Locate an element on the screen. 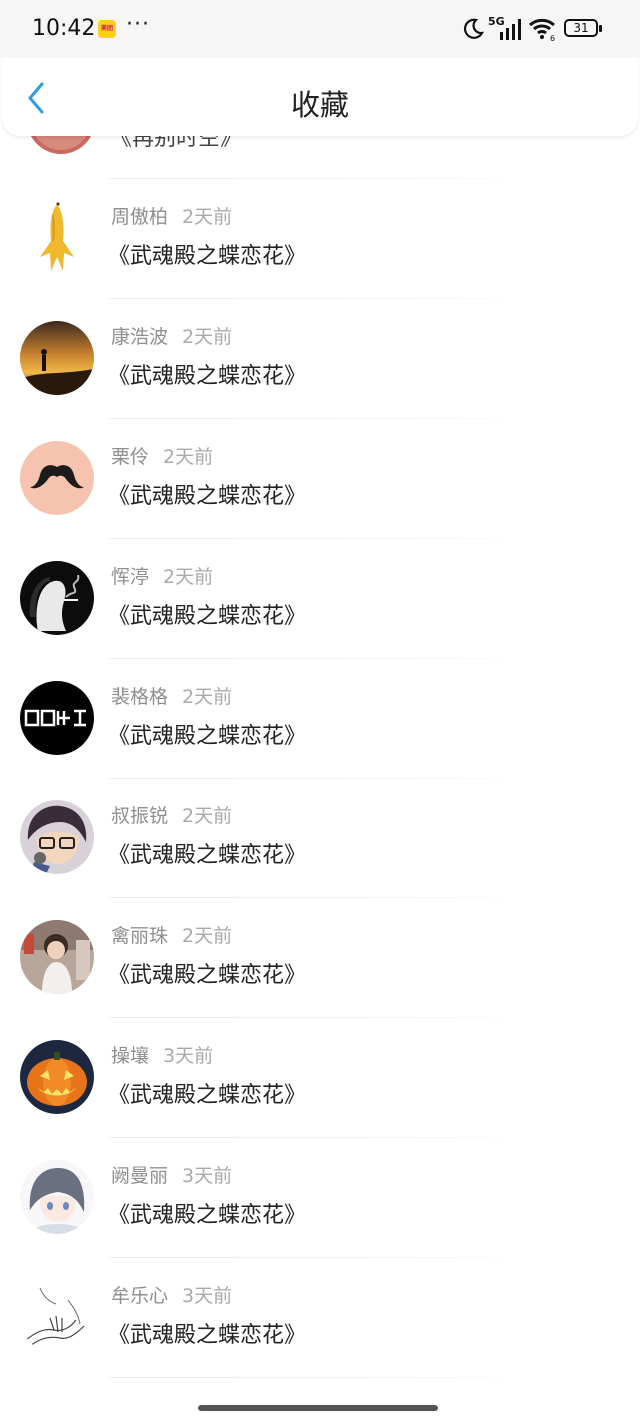 Image resolution: width=640 pixels, height=1423 pixels. author-name: 牟乐心 is located at coordinates (139, 1296).